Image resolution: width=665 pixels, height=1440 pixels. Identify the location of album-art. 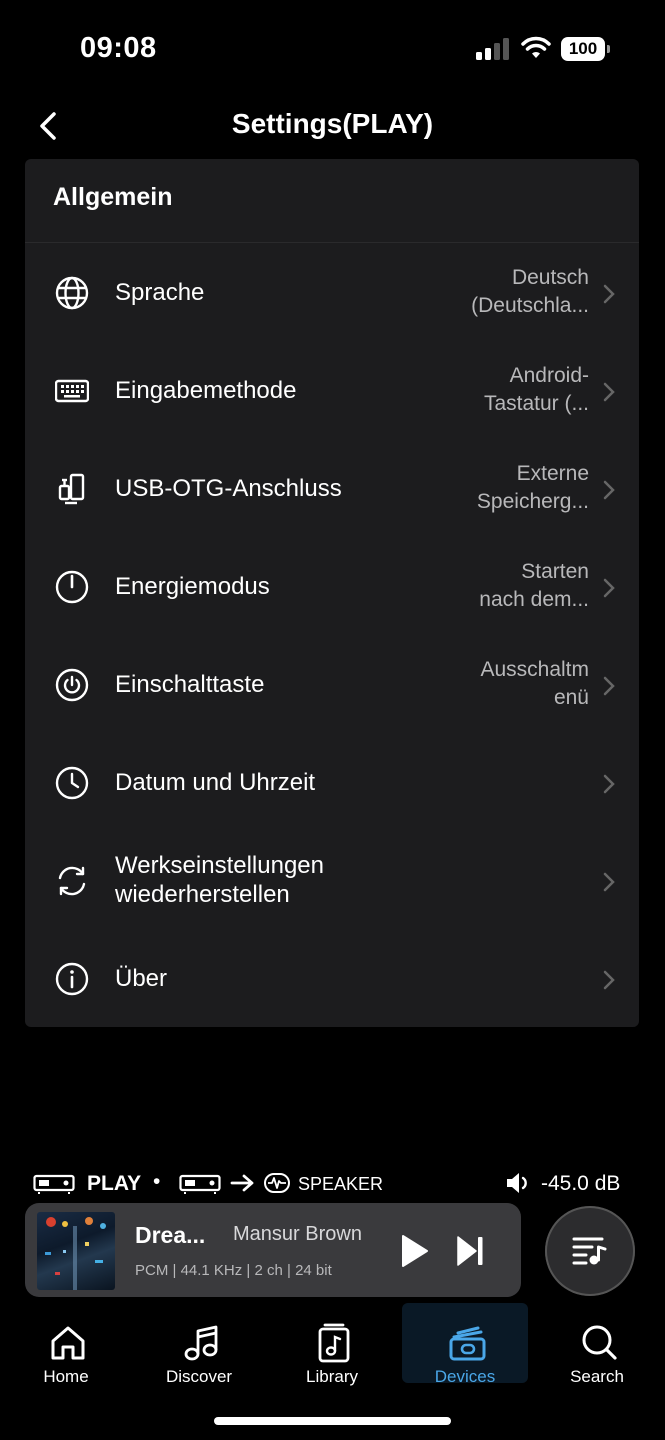
(76, 1251).